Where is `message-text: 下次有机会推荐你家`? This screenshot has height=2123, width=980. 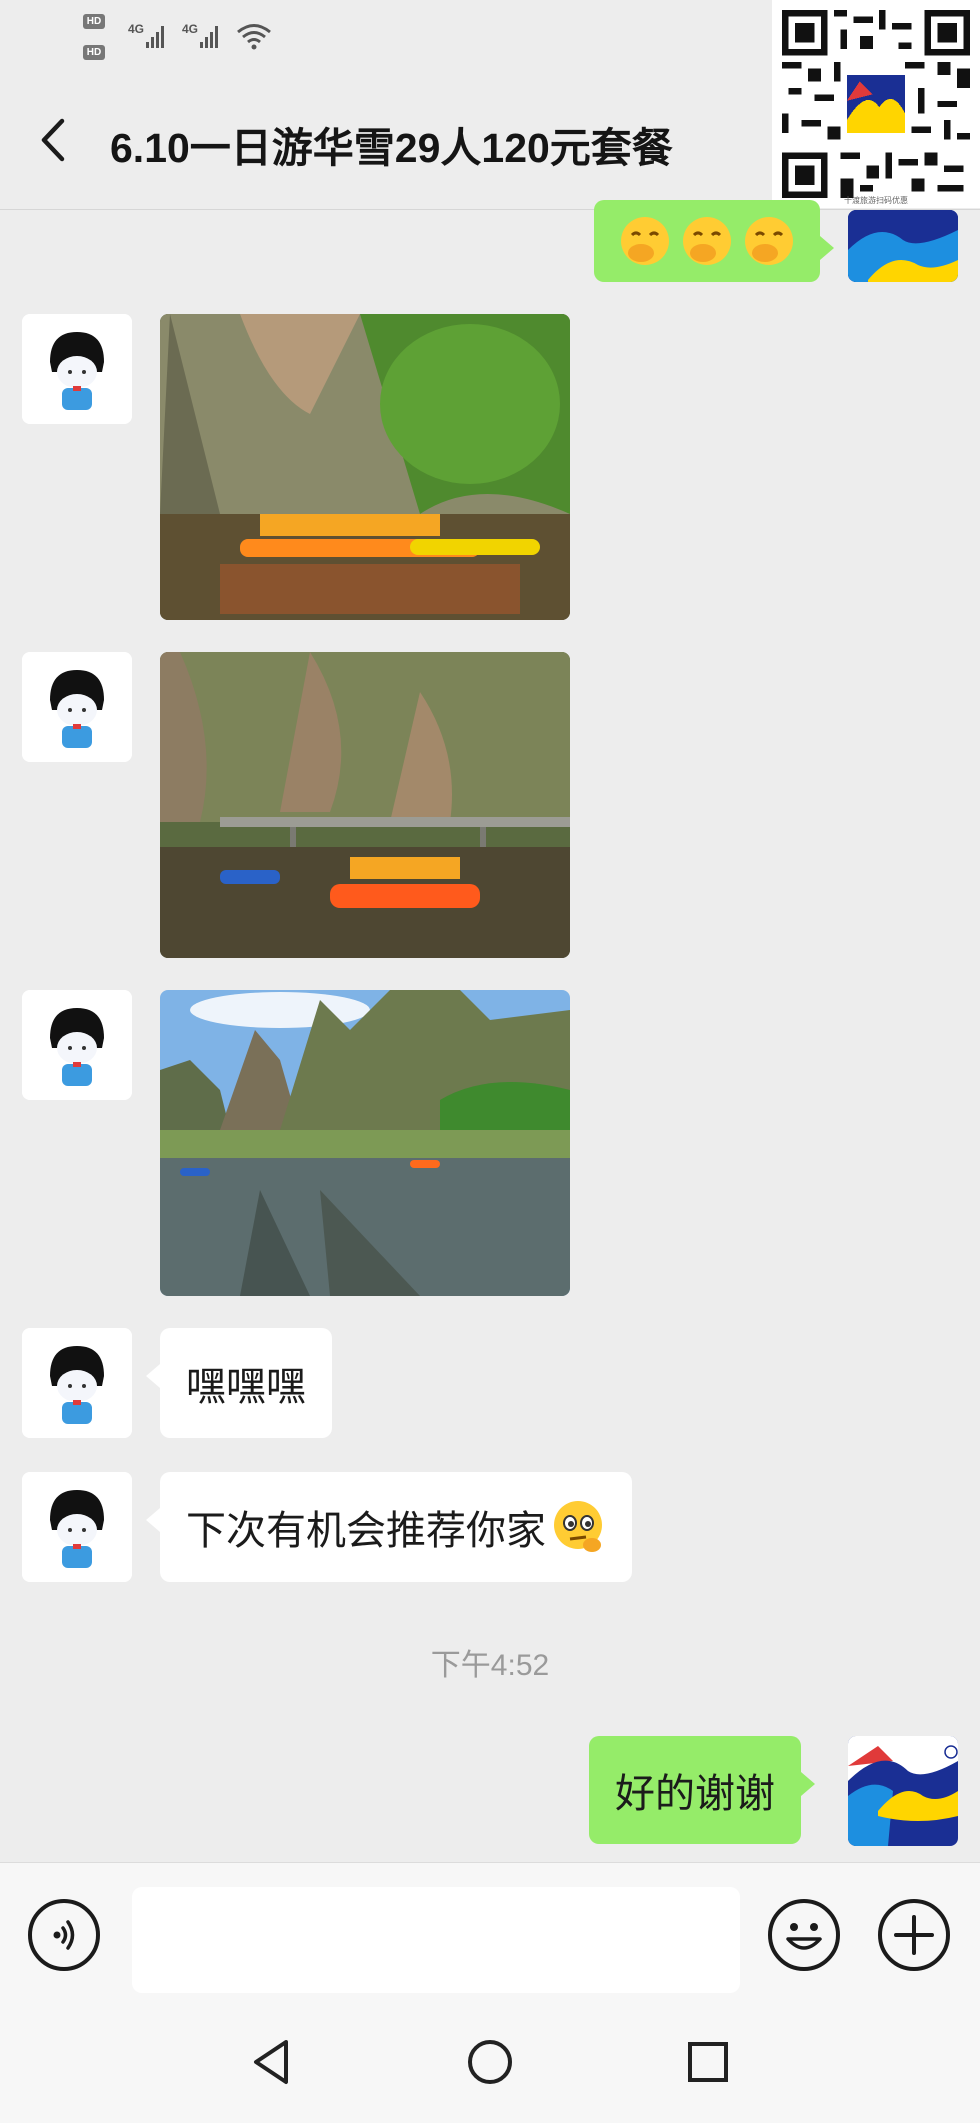 message-text: 下次有机会推荐你家 is located at coordinates (366, 1531).